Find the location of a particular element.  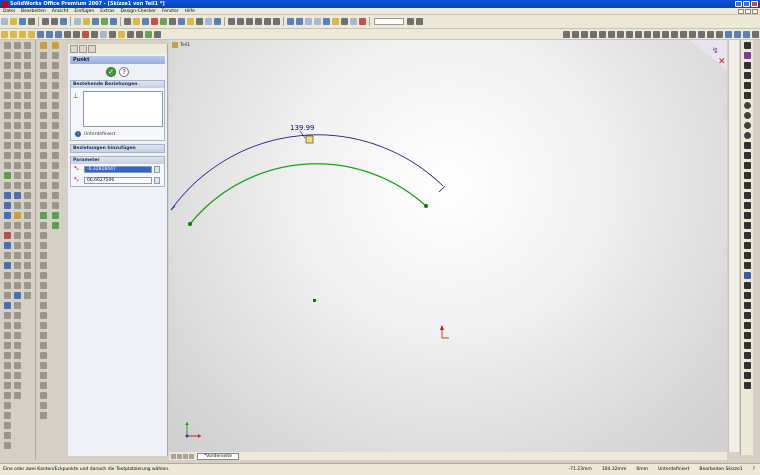

quick-snaps-icon is located at coordinates (747, 385).